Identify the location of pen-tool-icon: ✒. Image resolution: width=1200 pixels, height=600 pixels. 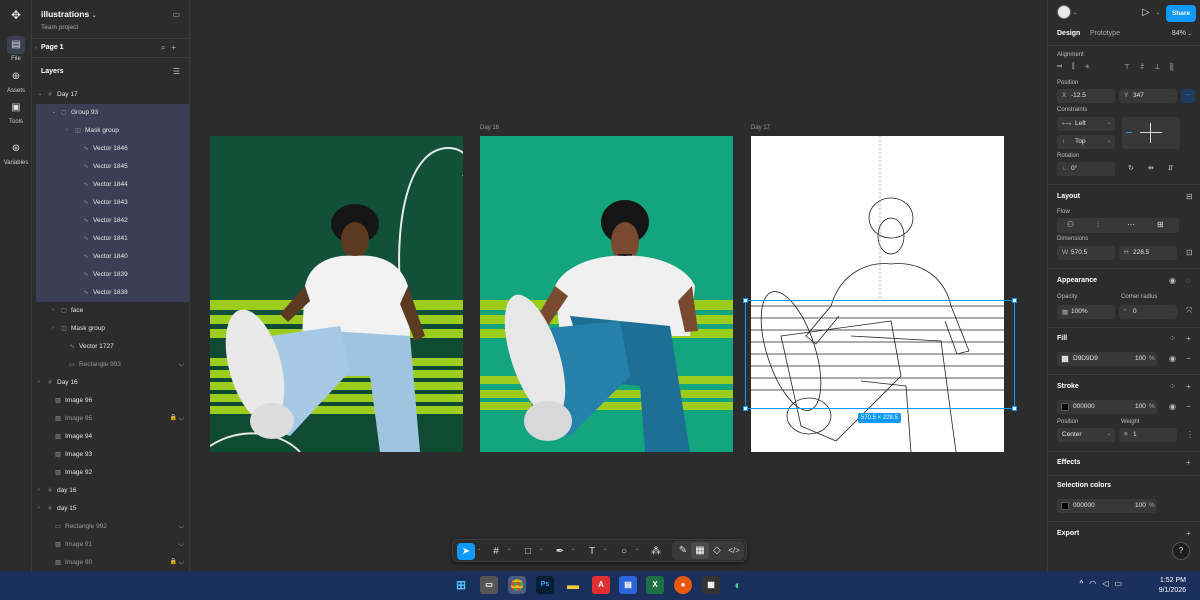
(560, 551).